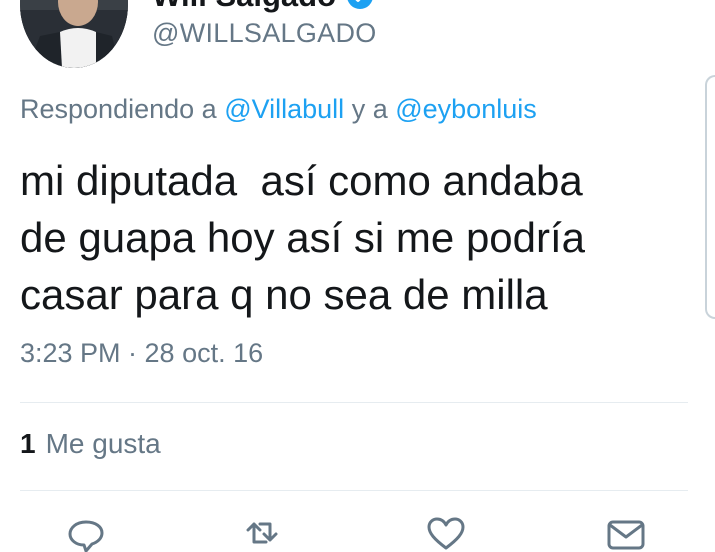  I want to click on reply-button, so click(86, 532).